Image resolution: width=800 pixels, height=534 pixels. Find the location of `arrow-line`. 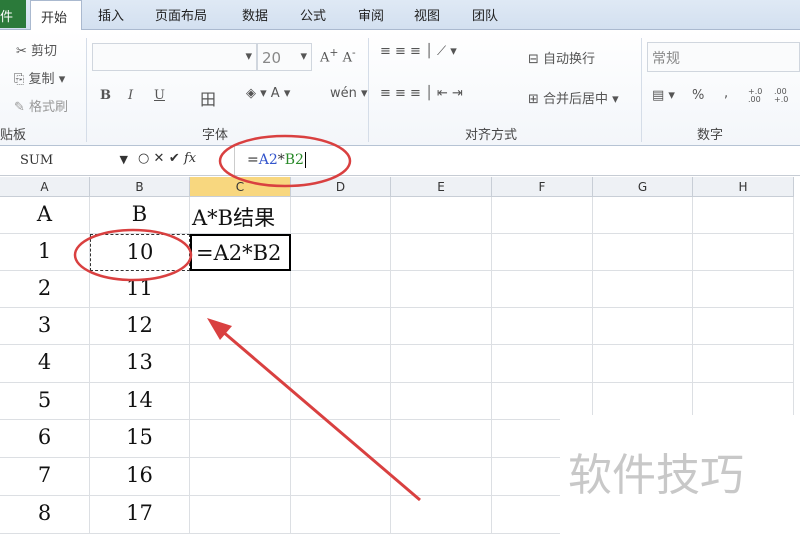

arrow-line is located at coordinates (317, 412).